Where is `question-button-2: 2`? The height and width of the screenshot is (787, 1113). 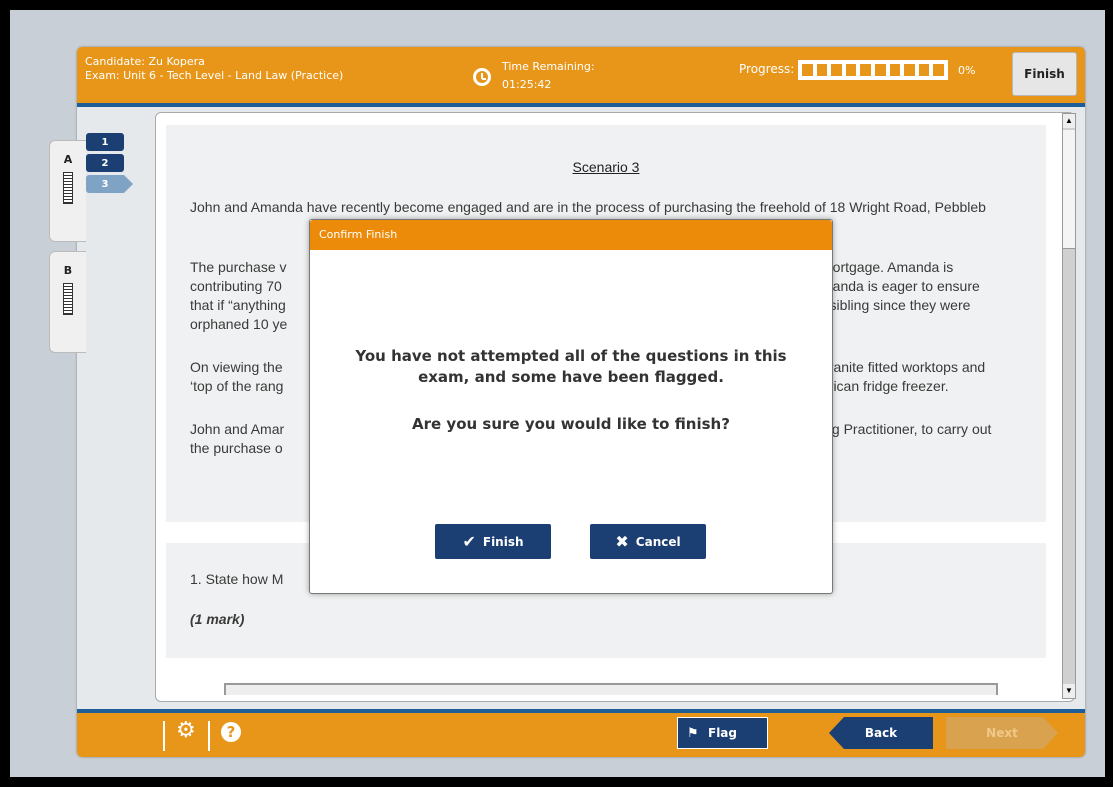
question-button-2: 2 is located at coordinates (105, 163).